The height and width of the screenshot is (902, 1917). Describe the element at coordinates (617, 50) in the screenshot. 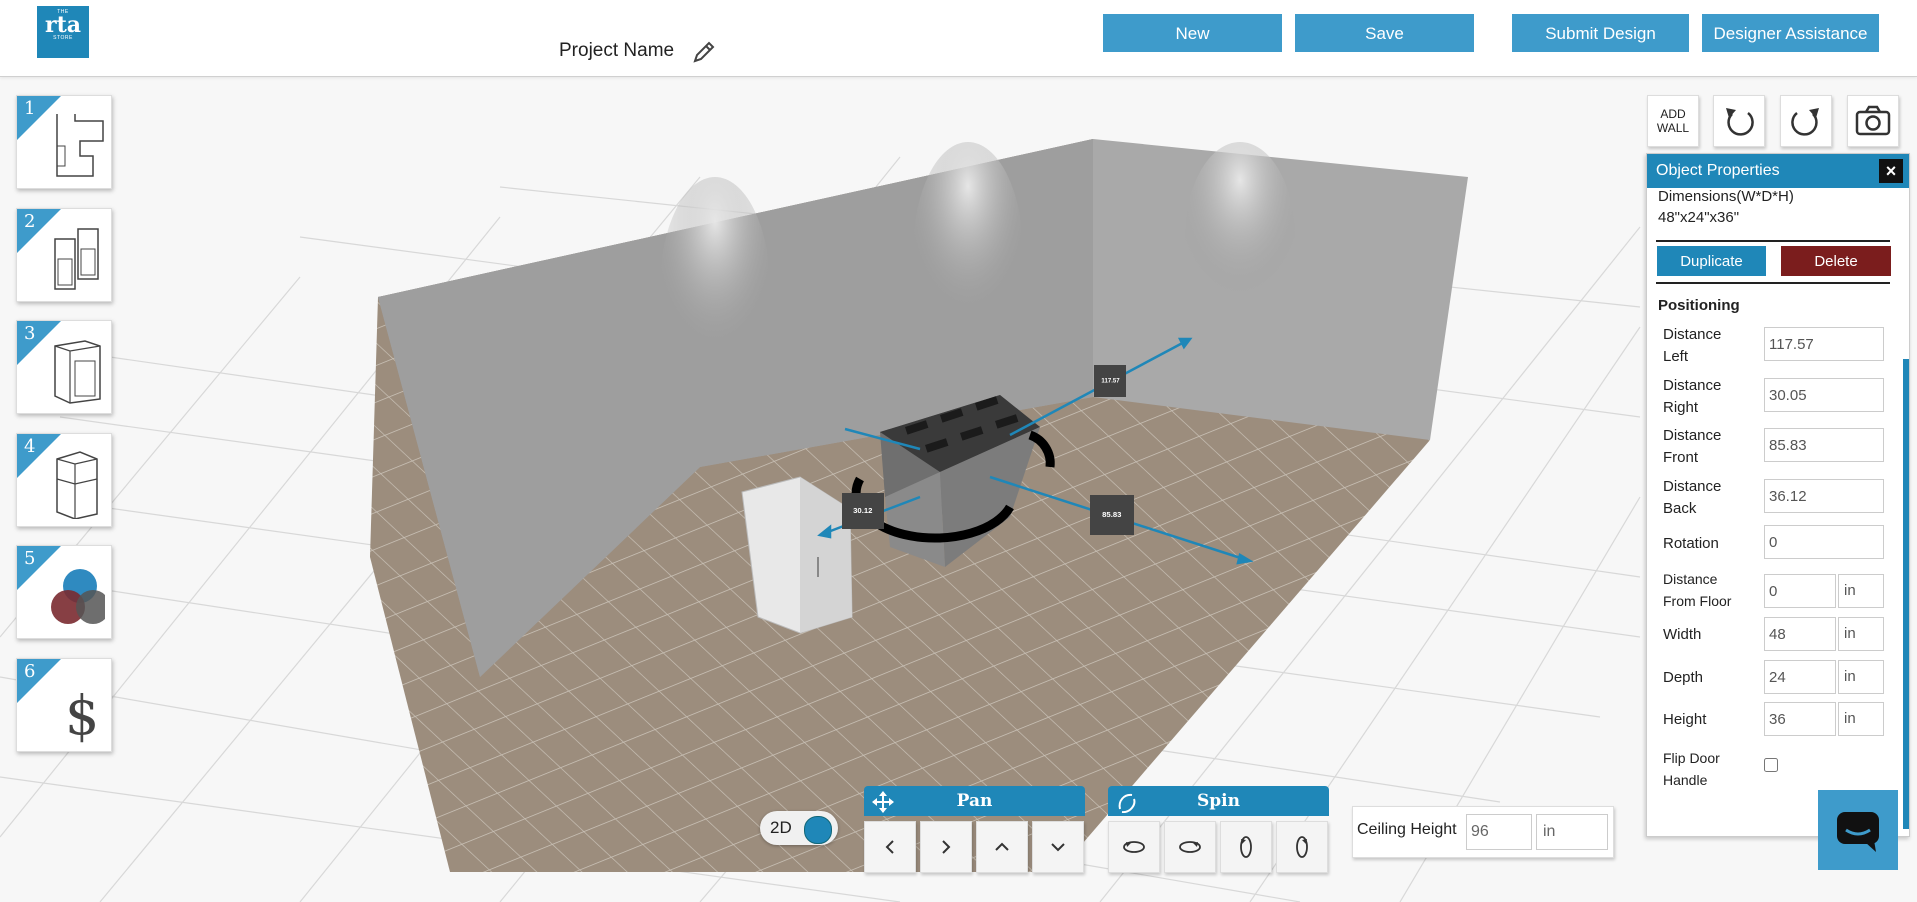

I see `project-name: Project Name` at that location.